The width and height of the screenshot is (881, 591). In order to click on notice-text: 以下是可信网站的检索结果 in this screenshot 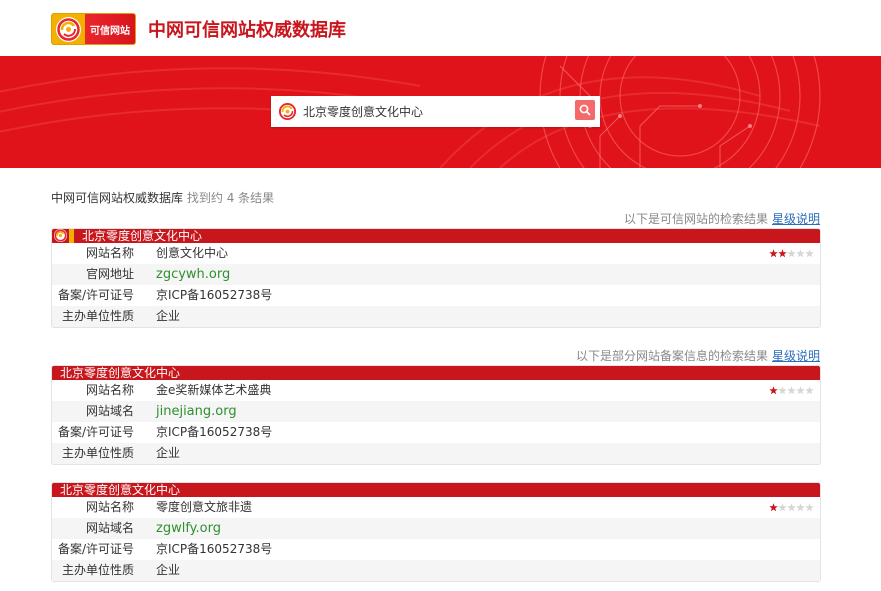, I will do `click(695, 219)`.